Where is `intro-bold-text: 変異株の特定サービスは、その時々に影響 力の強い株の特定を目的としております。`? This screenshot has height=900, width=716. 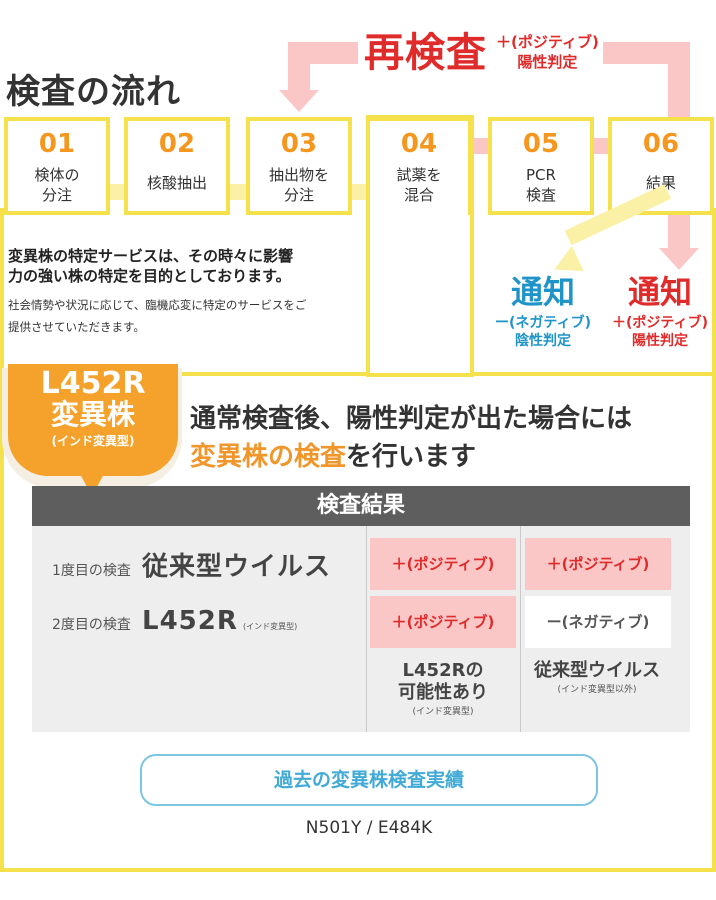 intro-bold-text: 変異株の特定サービスは、その時々に影響 力の強い株の特定を目的としております。 is located at coordinates (151, 266).